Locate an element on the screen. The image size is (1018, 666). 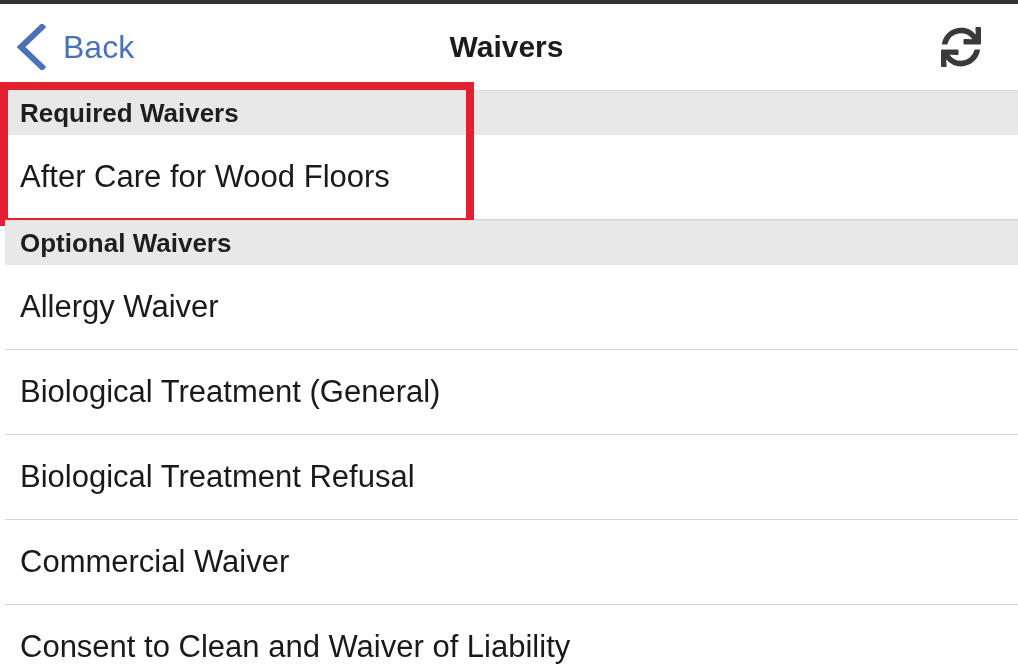
refresh-button is located at coordinates (961, 47).